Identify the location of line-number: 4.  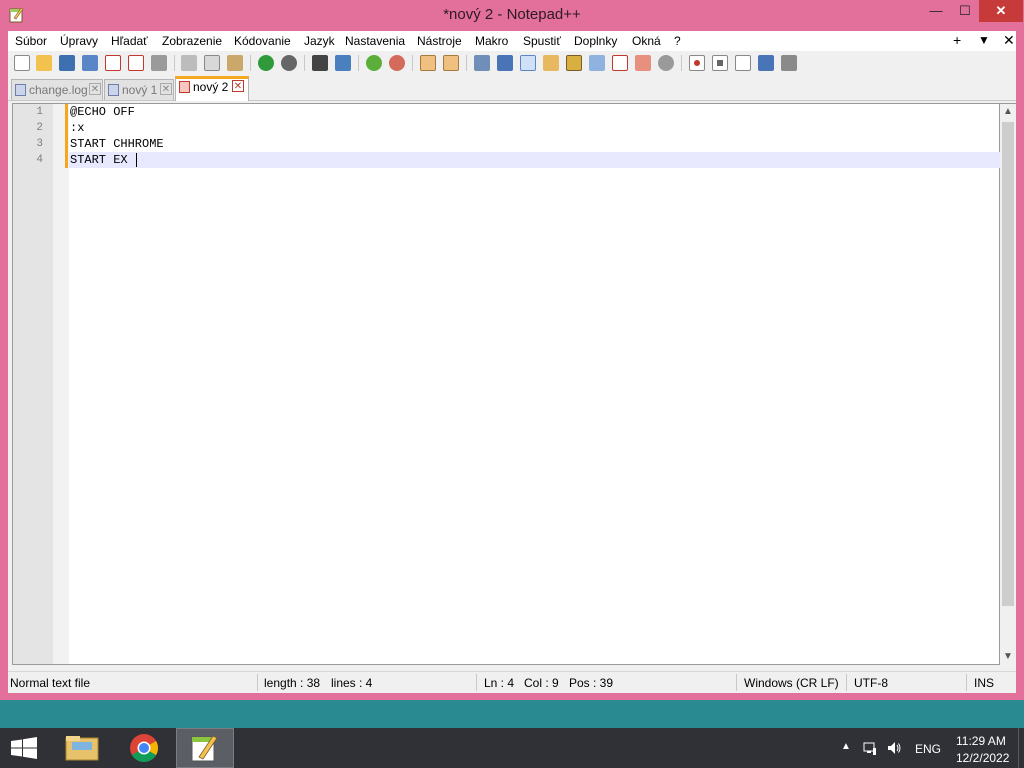
(39, 160).